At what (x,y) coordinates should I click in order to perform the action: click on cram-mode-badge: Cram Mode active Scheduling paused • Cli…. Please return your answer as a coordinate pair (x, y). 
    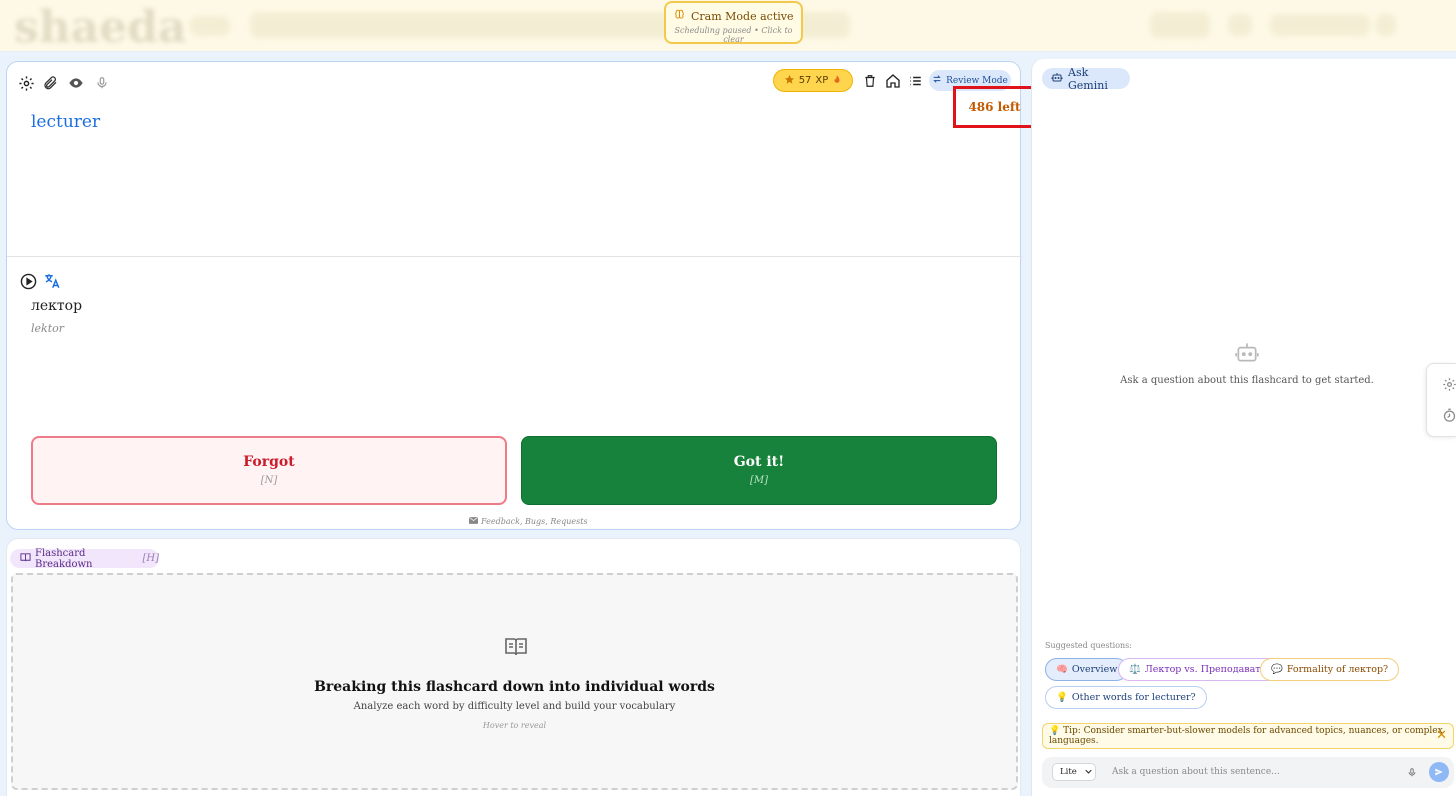
    Looking at the image, I should click on (733, 22).